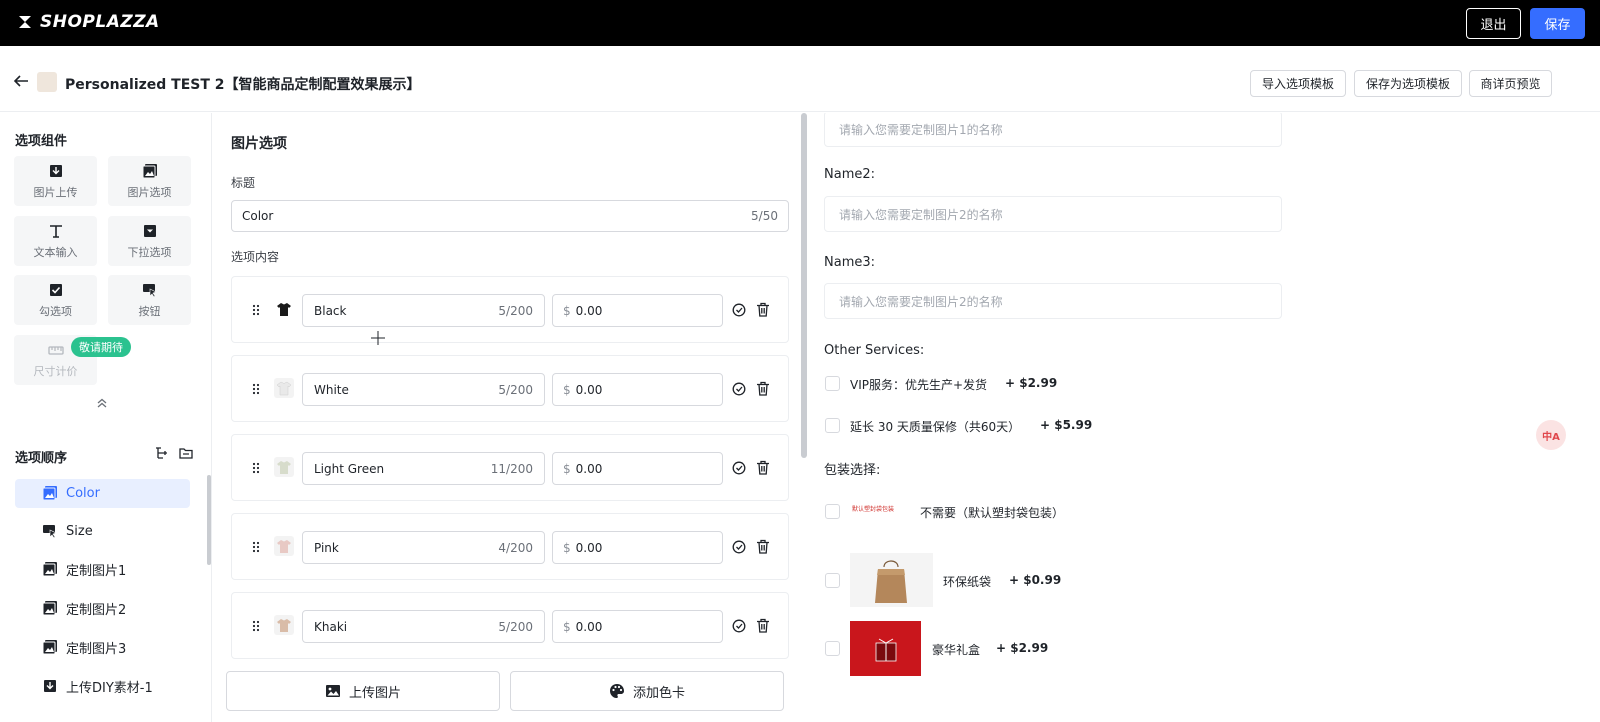 The image size is (1600, 722). I want to click on order-item-size: Size, so click(102, 531).